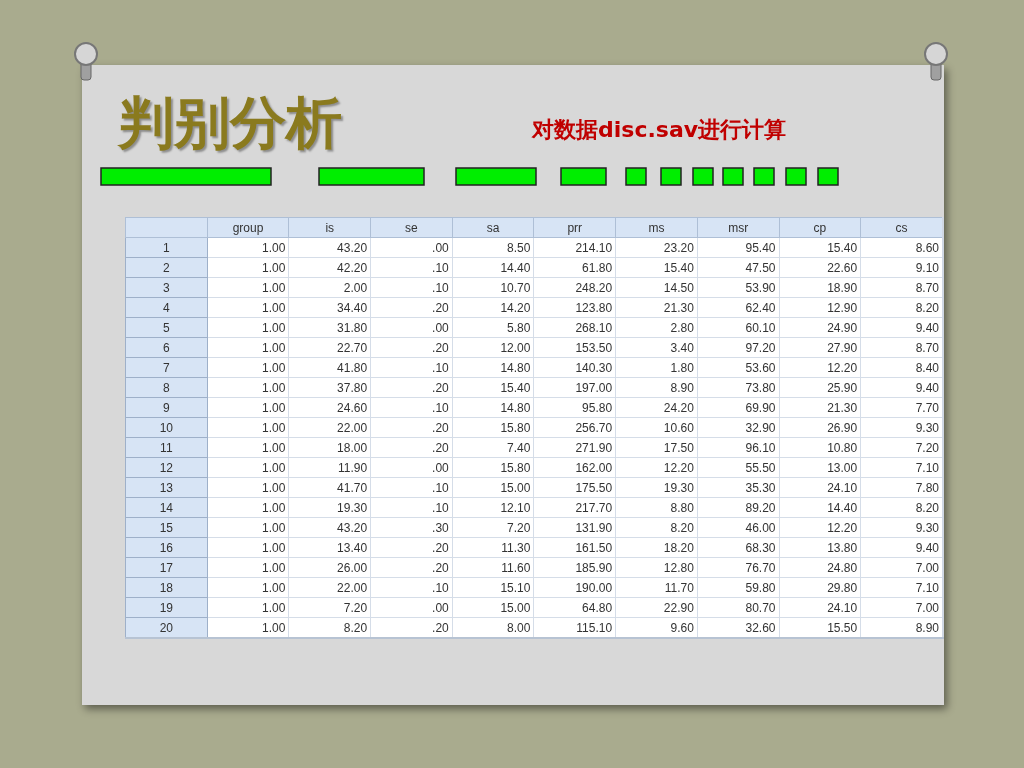  What do you see at coordinates (656, 327) in the screenshot?
I see `table-cell: 2.80` at bounding box center [656, 327].